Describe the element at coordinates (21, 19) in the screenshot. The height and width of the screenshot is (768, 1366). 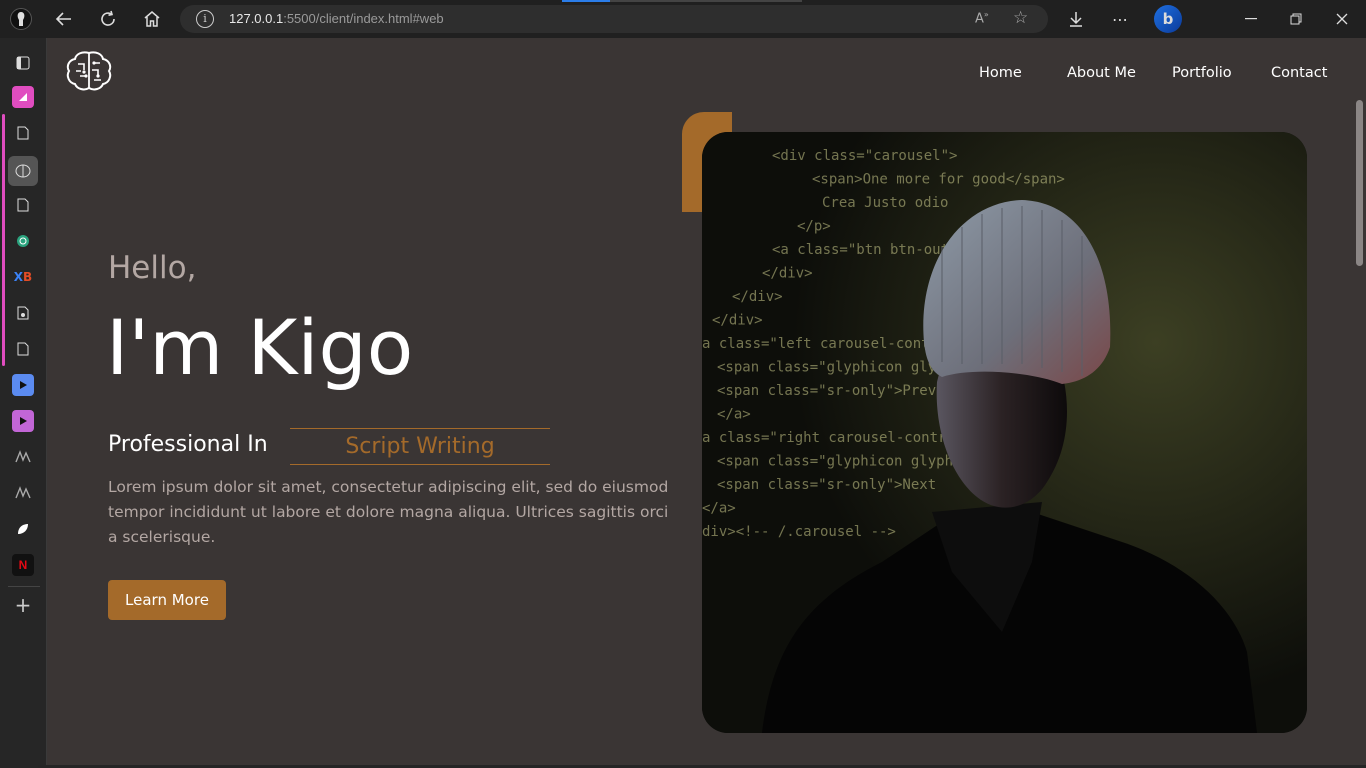
I see `profile-icon` at that location.